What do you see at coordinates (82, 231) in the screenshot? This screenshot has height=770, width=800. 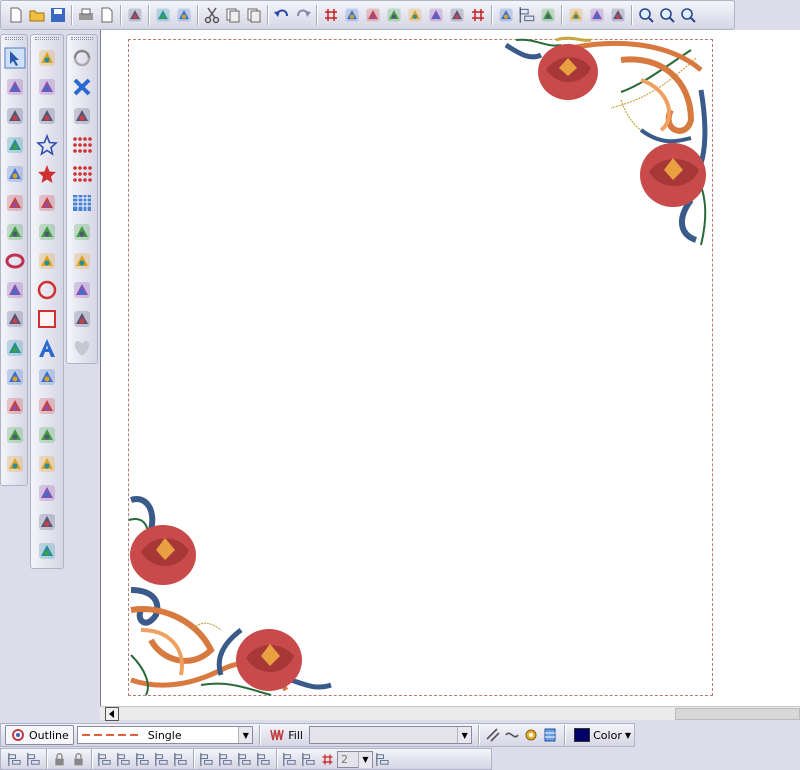 I see `lace-icon` at bounding box center [82, 231].